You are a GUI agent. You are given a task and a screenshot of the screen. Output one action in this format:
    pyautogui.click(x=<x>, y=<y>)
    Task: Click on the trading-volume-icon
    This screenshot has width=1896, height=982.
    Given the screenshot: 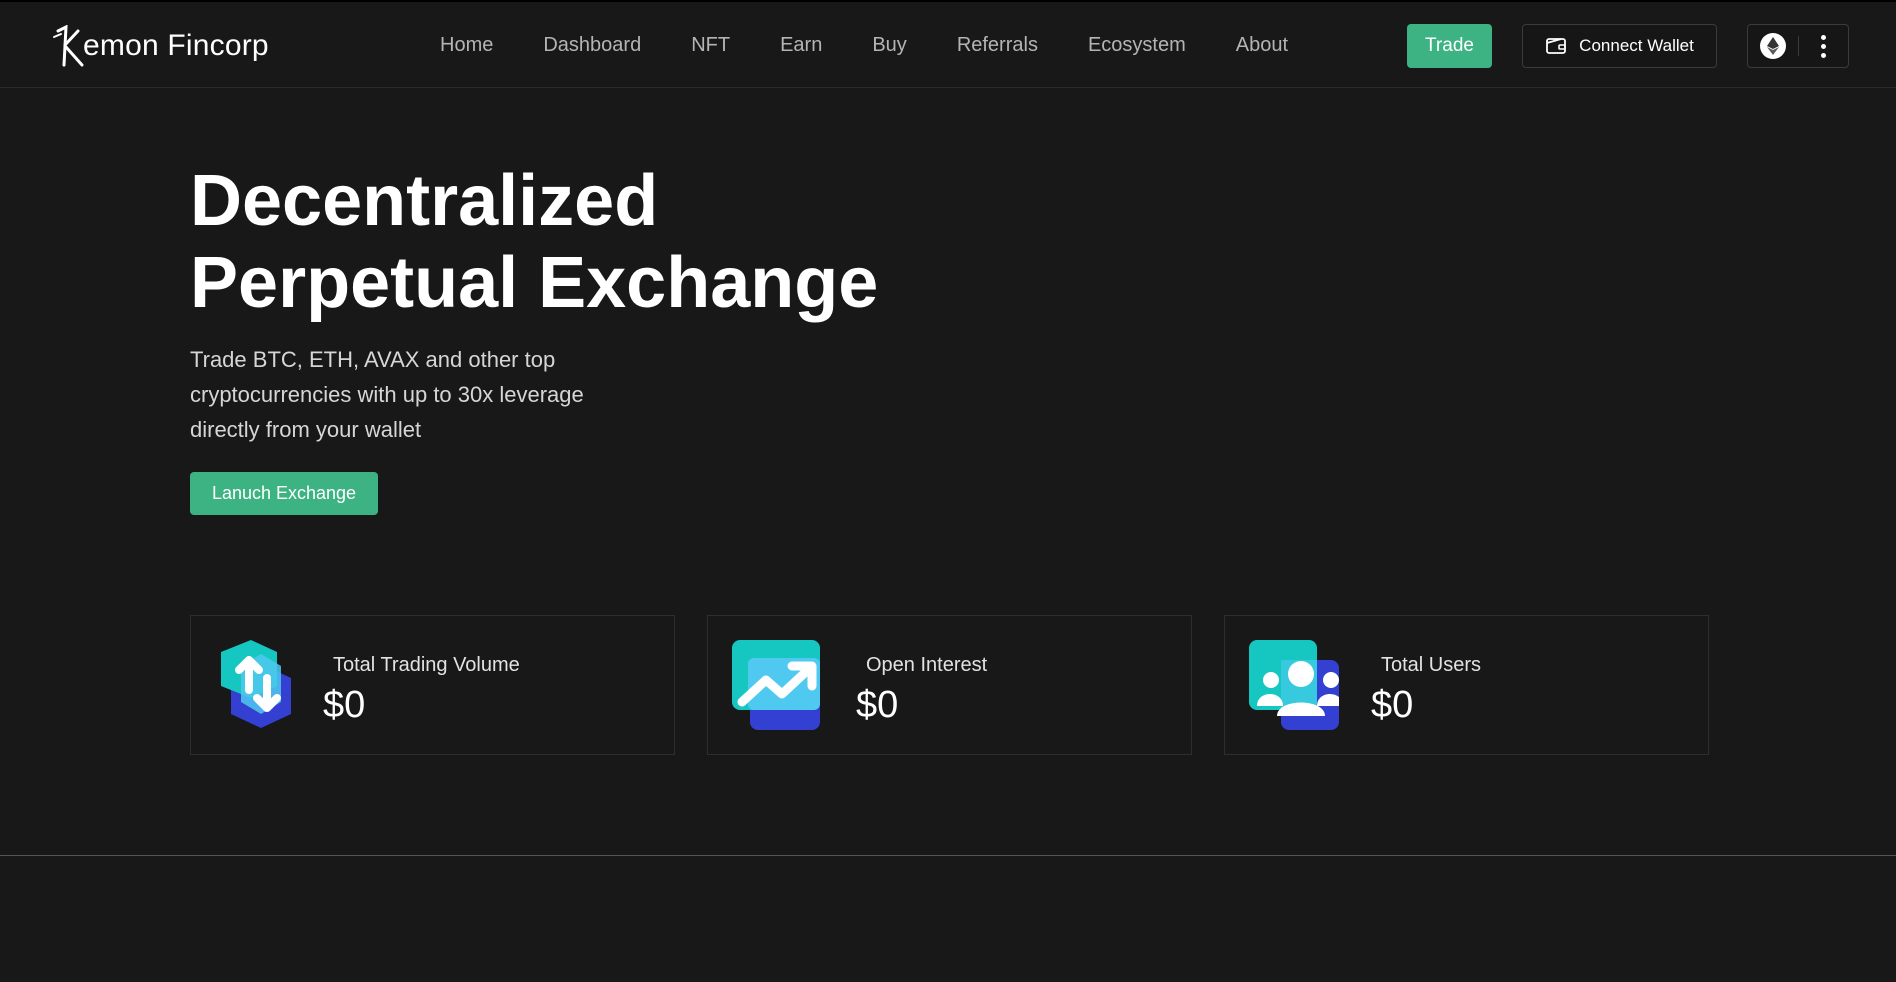 What is the action you would take?
    pyautogui.click(x=256, y=684)
    